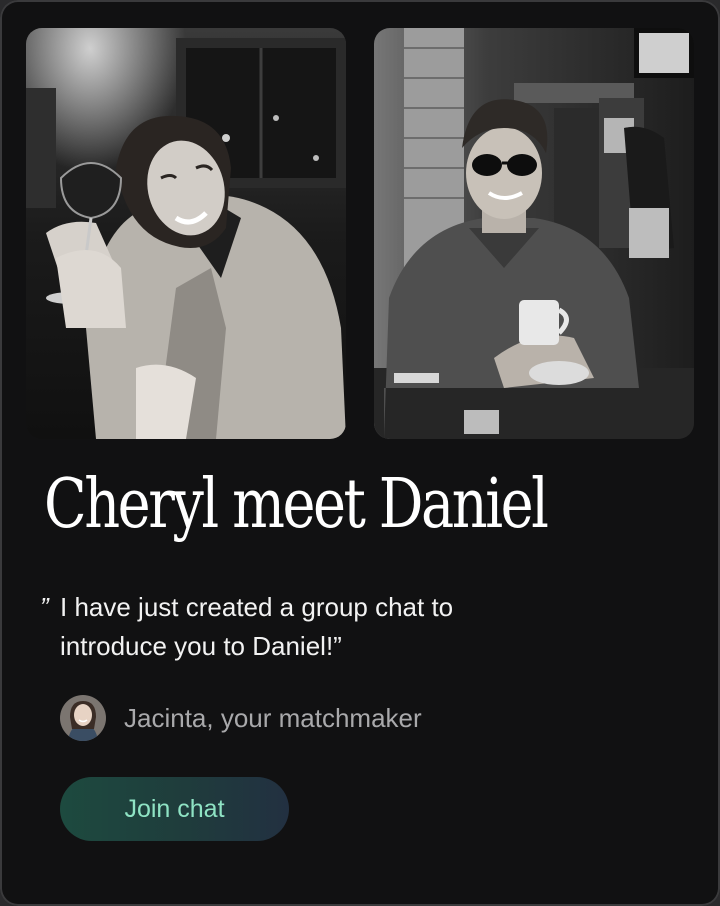  Describe the element at coordinates (83, 718) in the screenshot. I see `matchmaker-avatar` at that location.